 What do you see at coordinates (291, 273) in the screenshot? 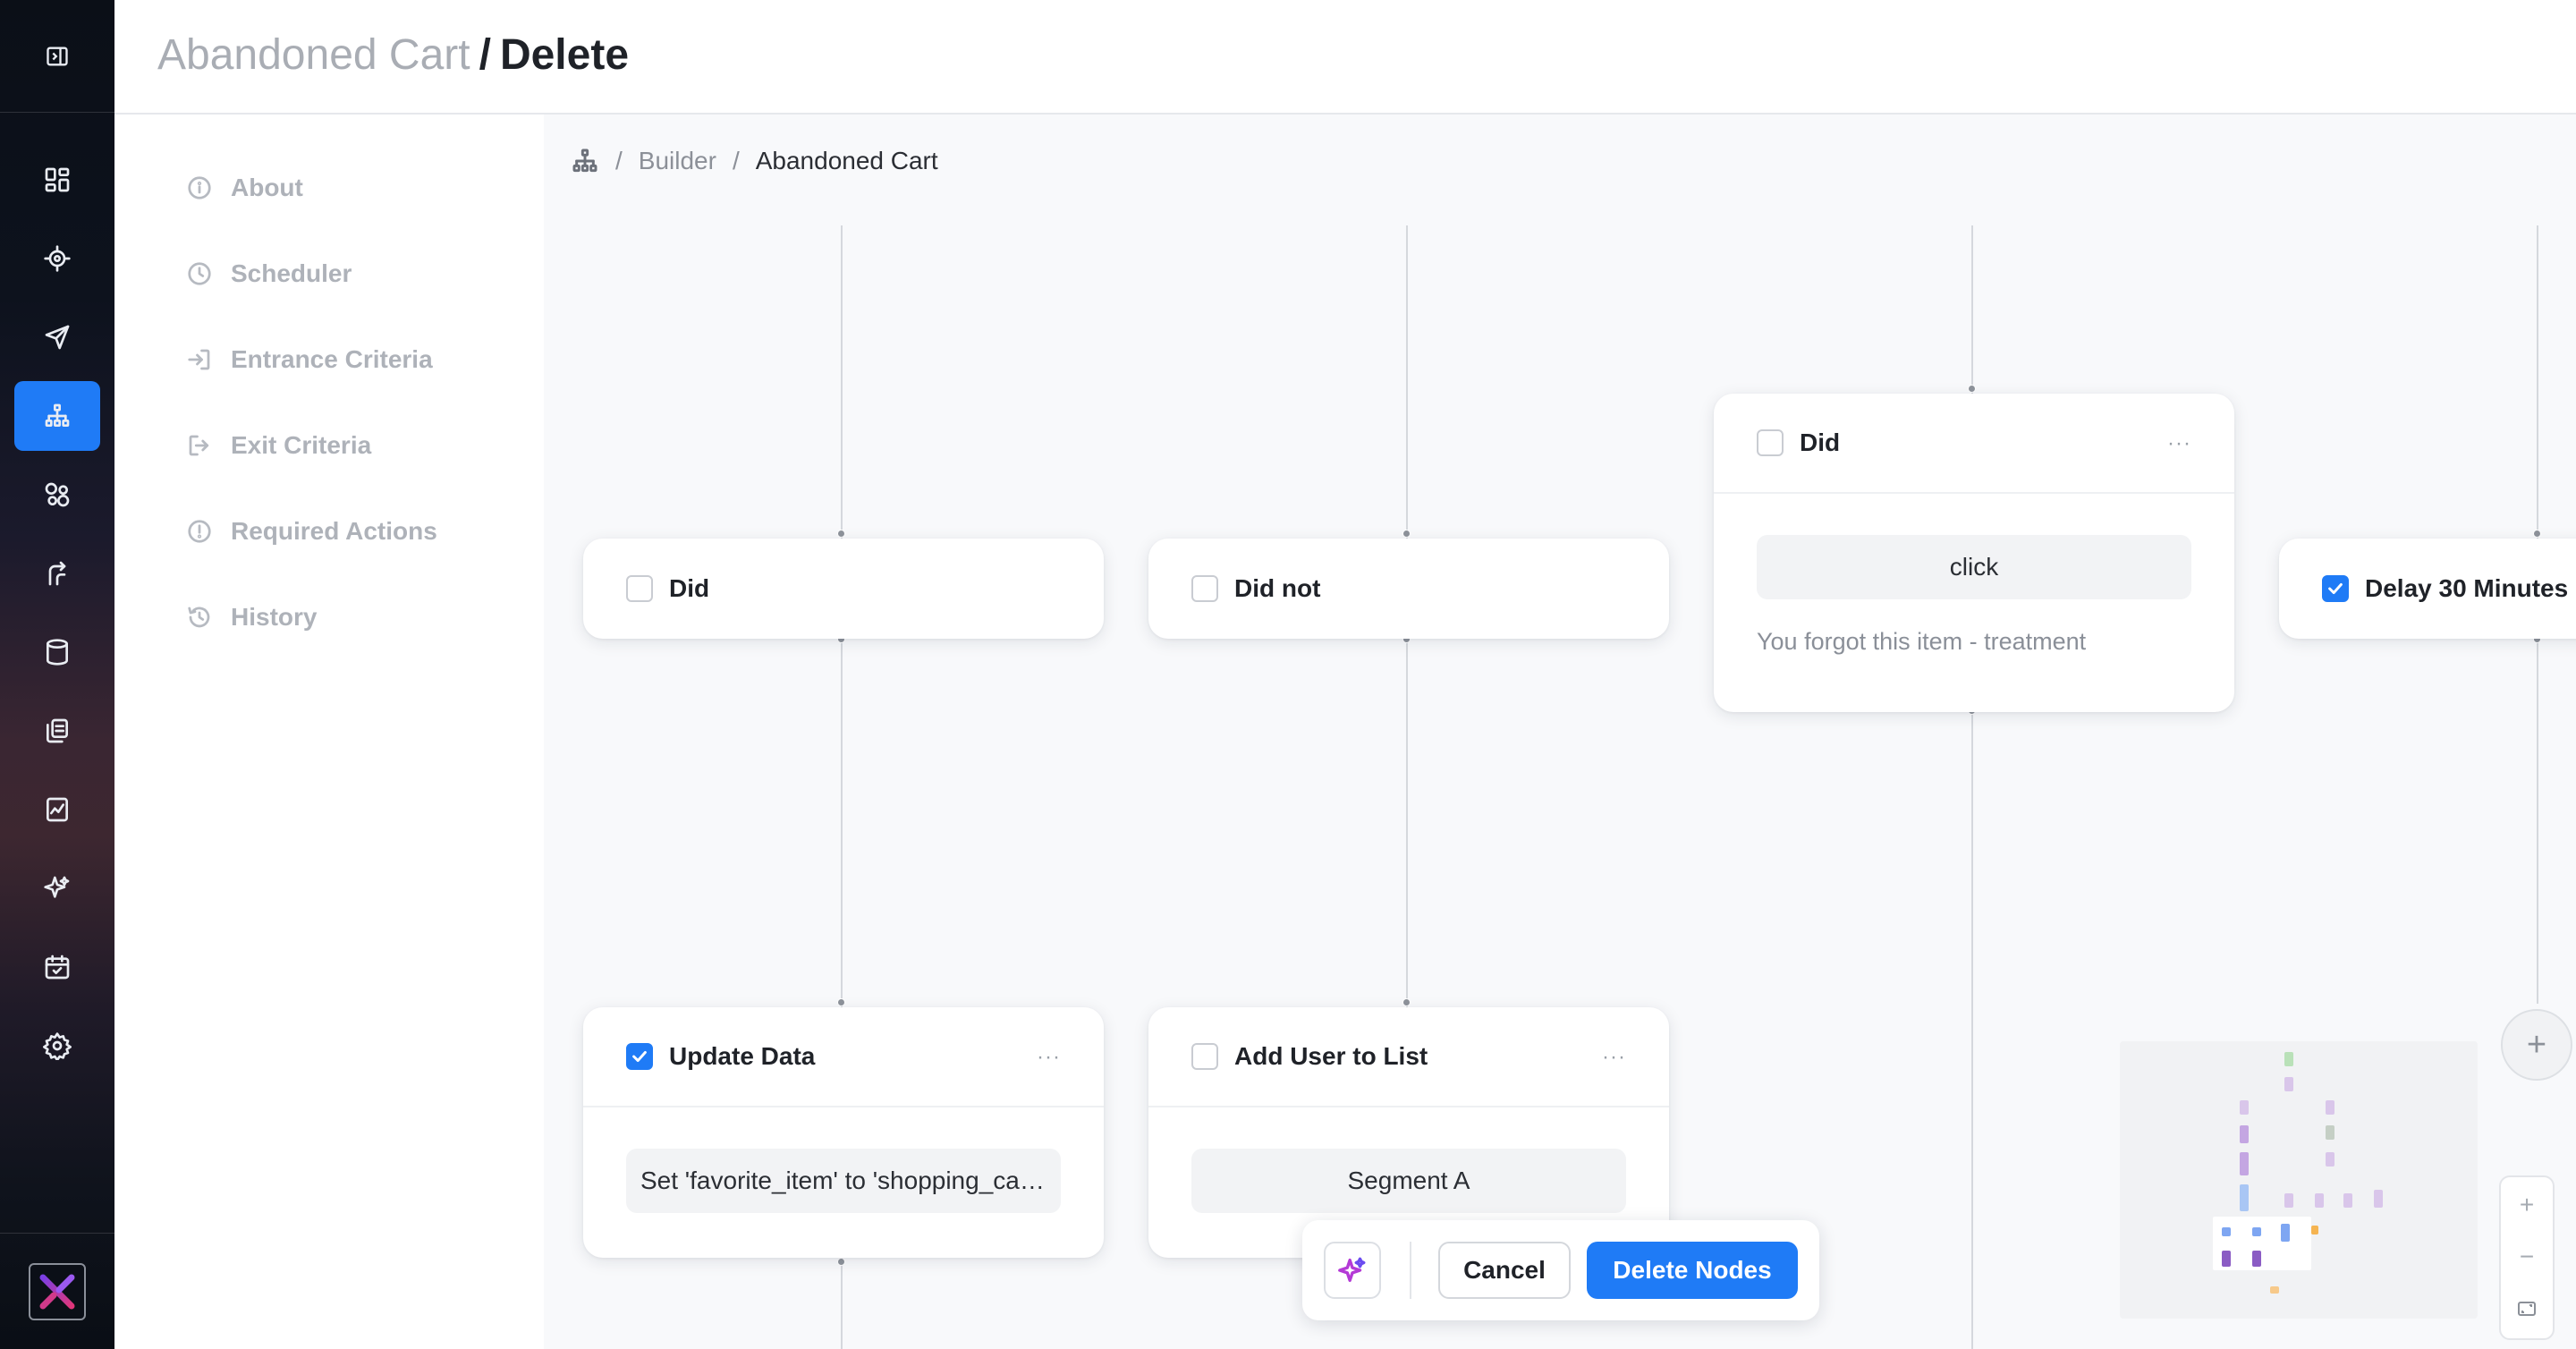
I see `nav-item-label: Scheduler` at bounding box center [291, 273].